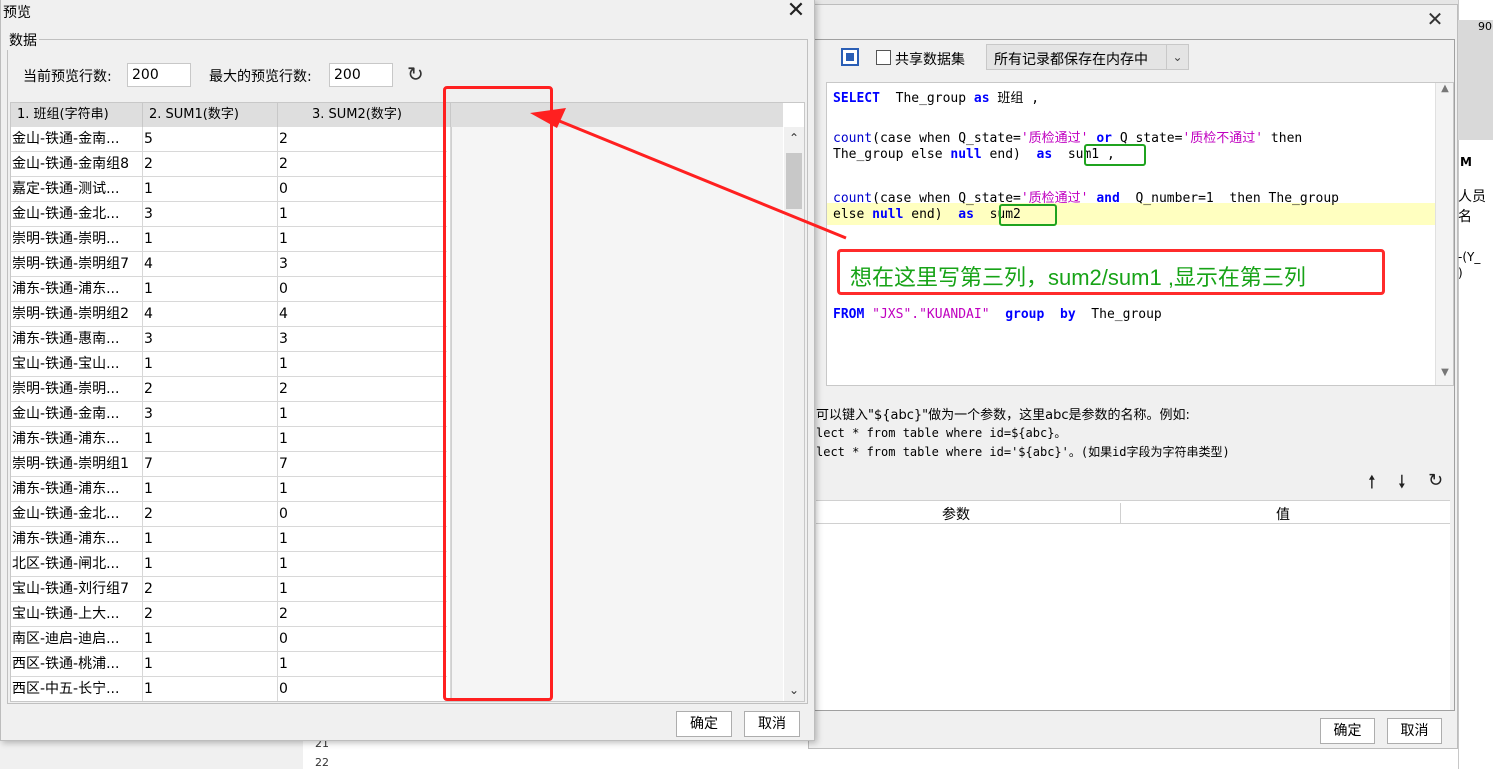 This screenshot has width=1493, height=769. I want to click on table-row: 北区-铁通-闸北... 1 1, so click(231, 564).